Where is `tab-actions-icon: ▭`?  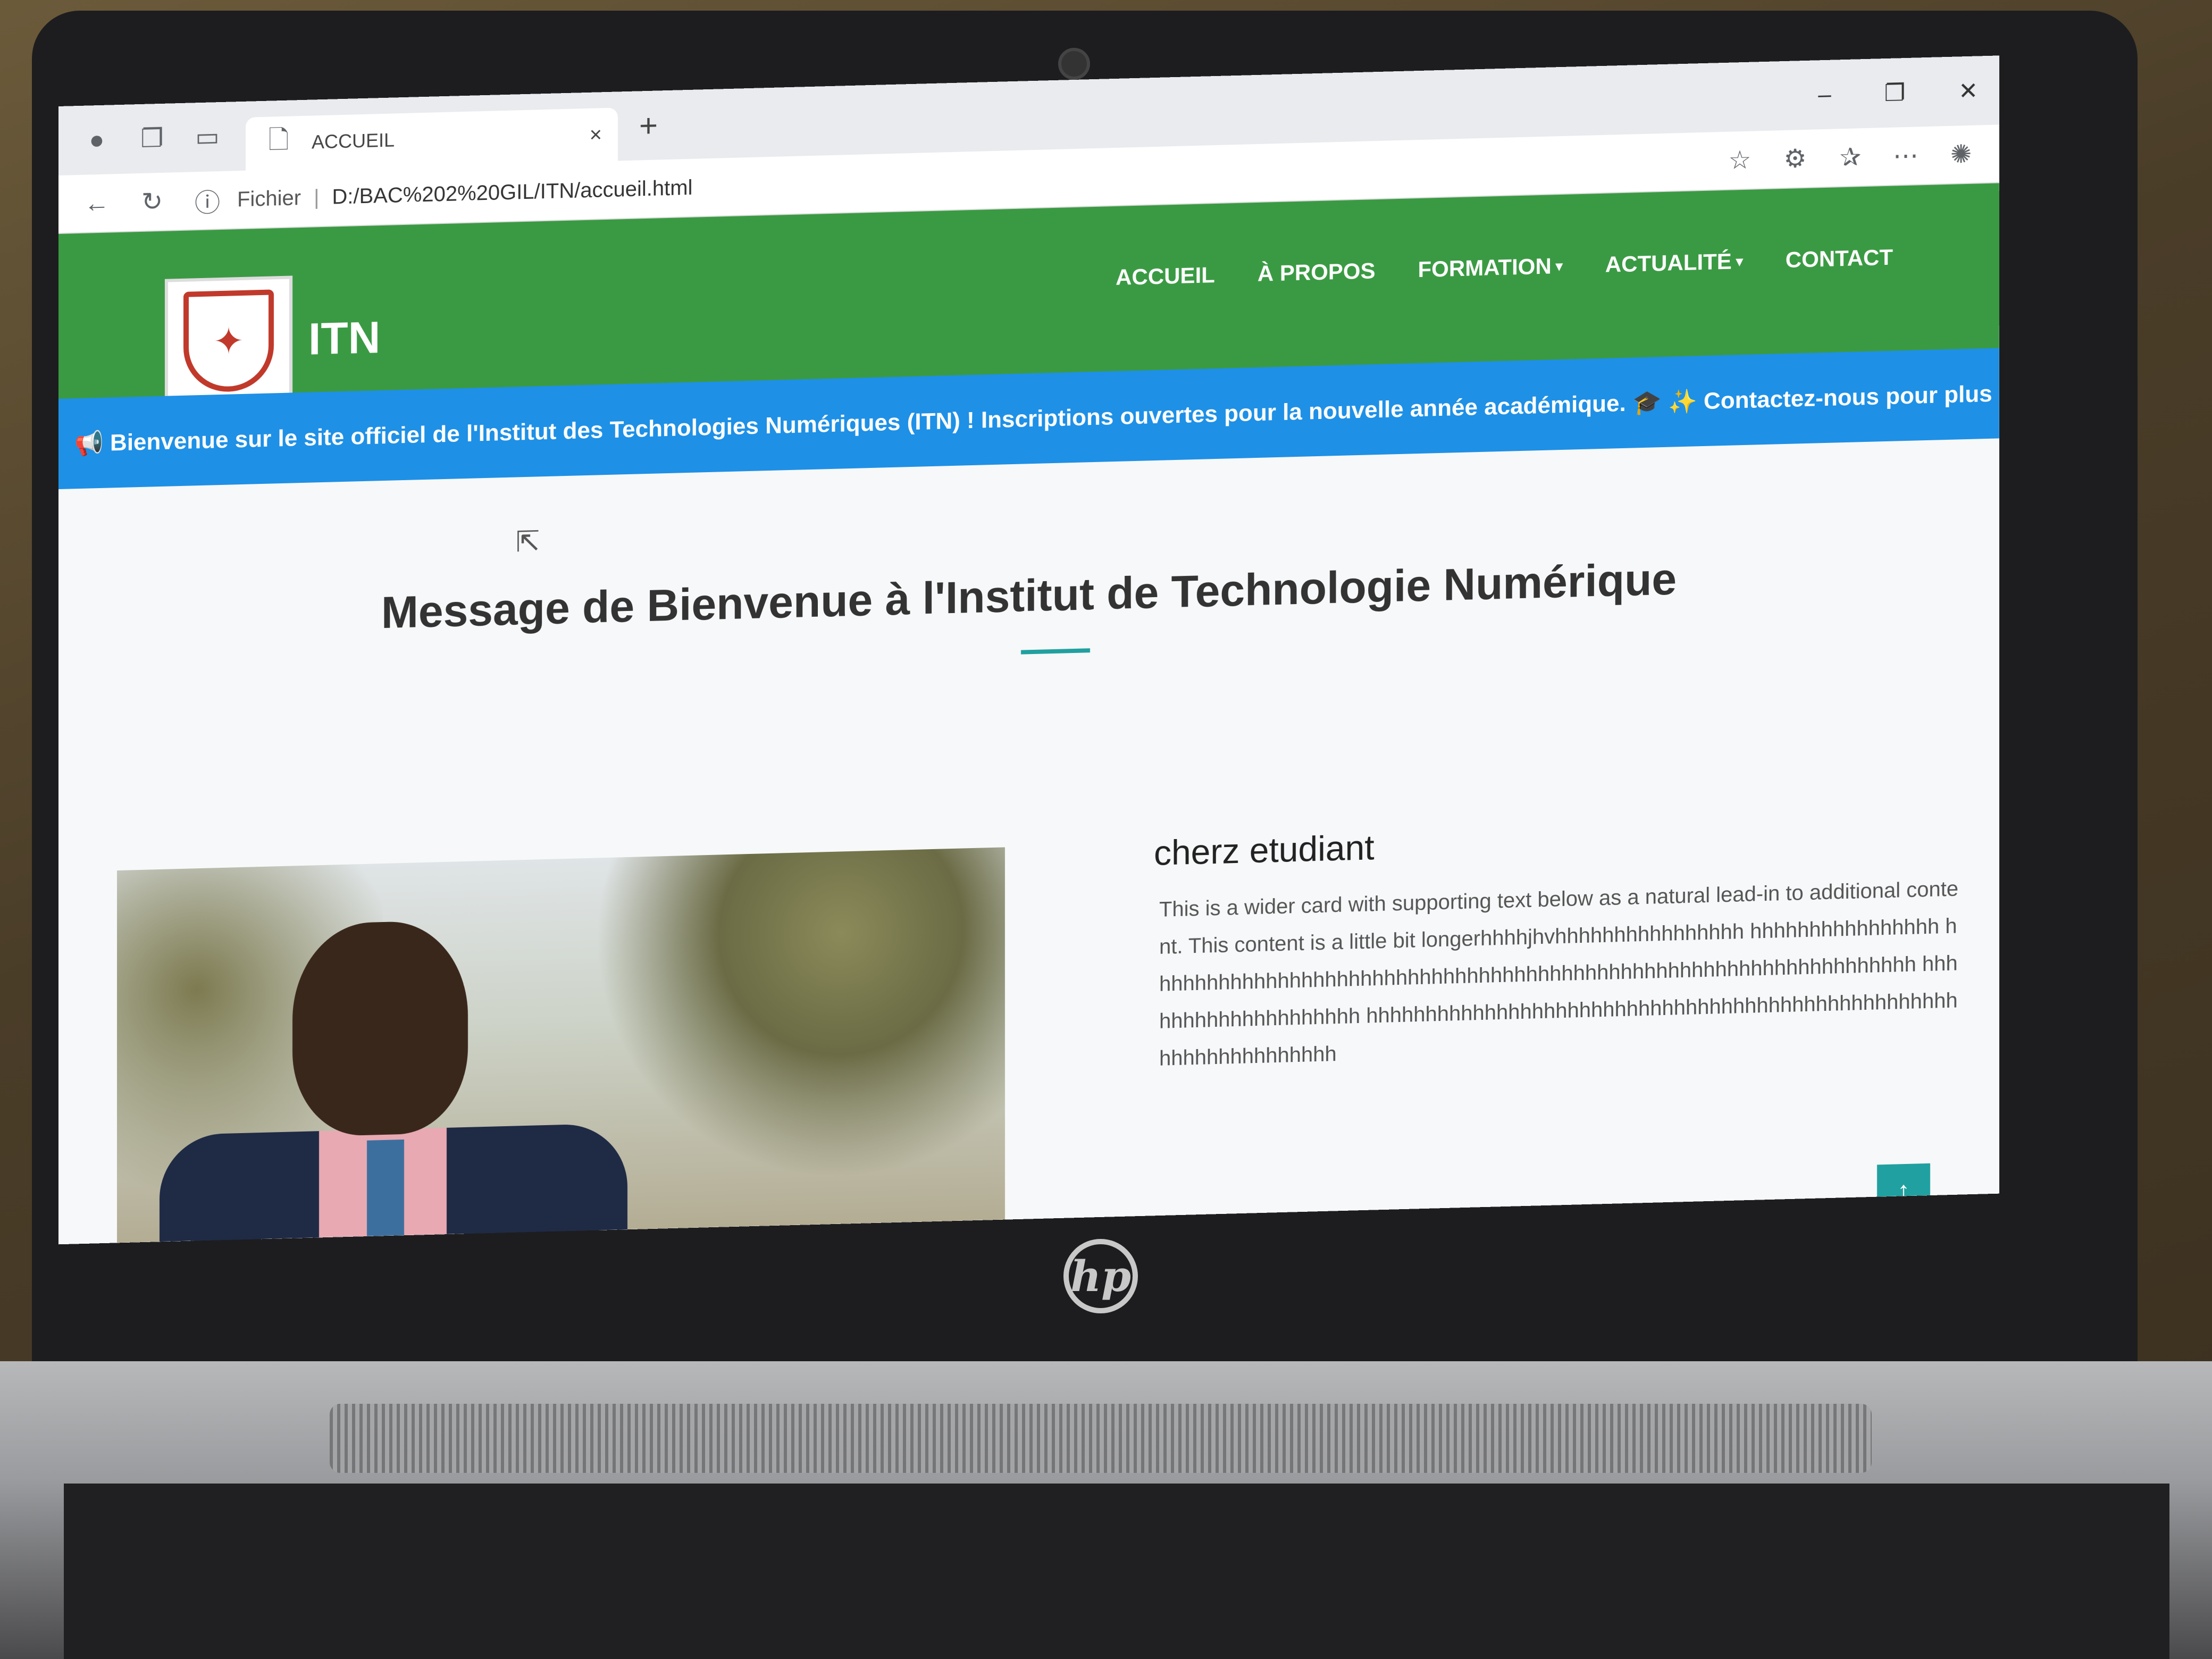 tab-actions-icon: ▭ is located at coordinates (207, 137).